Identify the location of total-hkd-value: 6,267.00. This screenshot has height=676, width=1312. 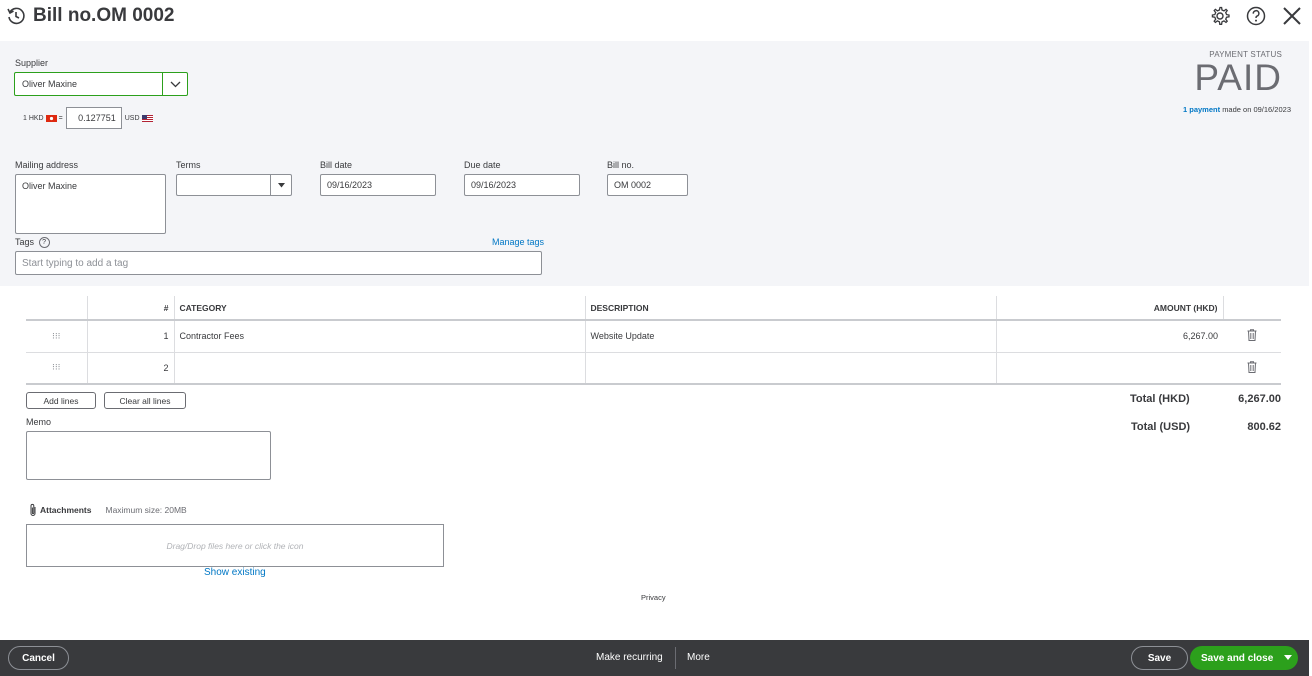
(1259, 399).